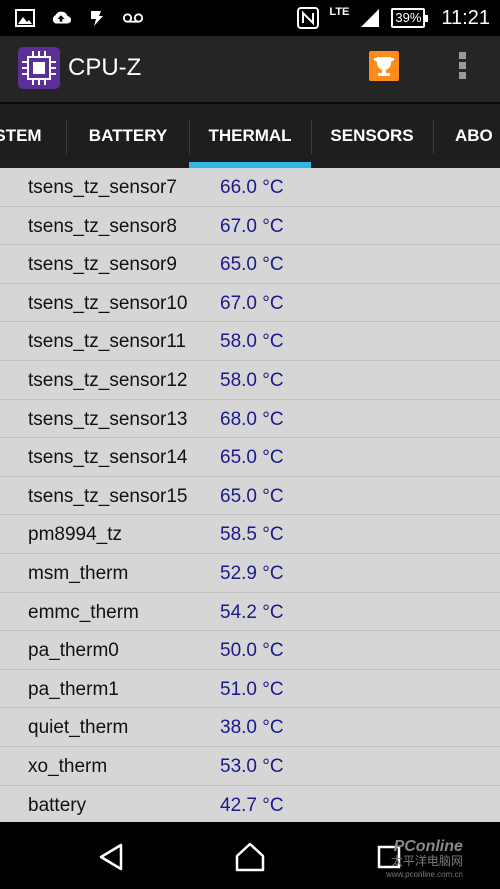 This screenshot has height=889, width=500. I want to click on sensor-value: 38.0 °C, so click(252, 728).